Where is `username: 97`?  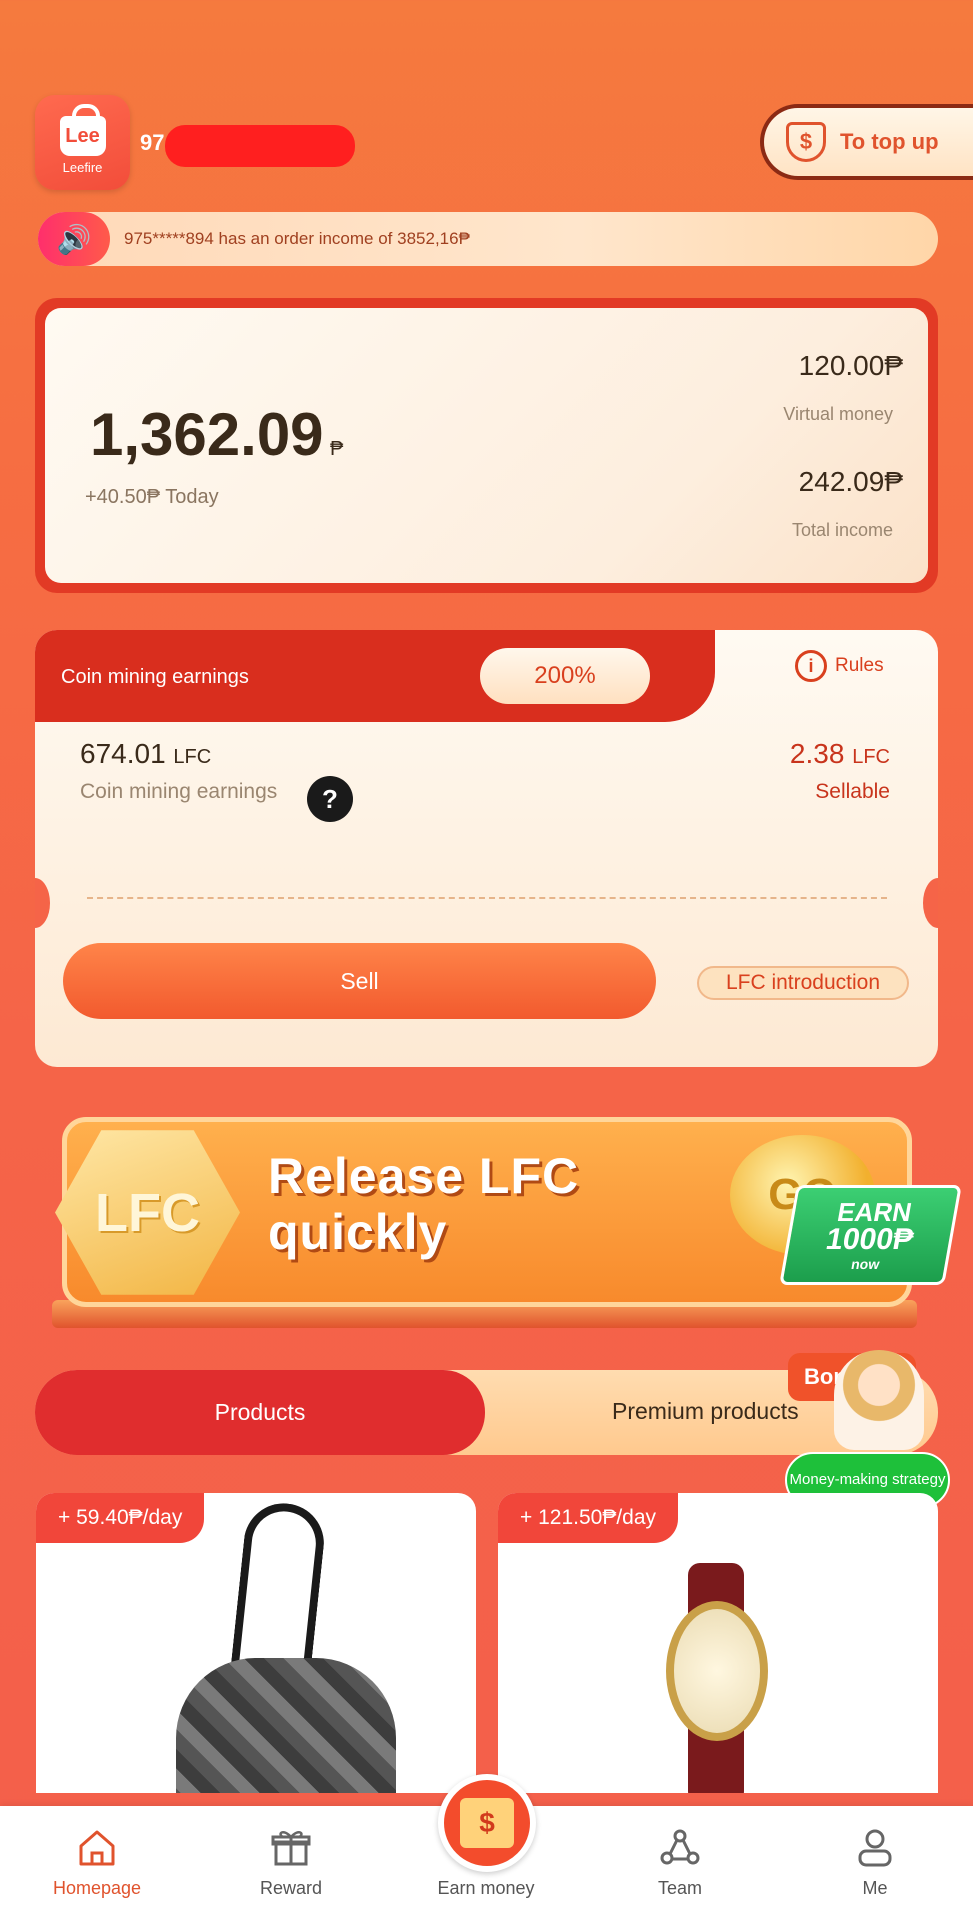
username: 97 is located at coordinates (152, 142).